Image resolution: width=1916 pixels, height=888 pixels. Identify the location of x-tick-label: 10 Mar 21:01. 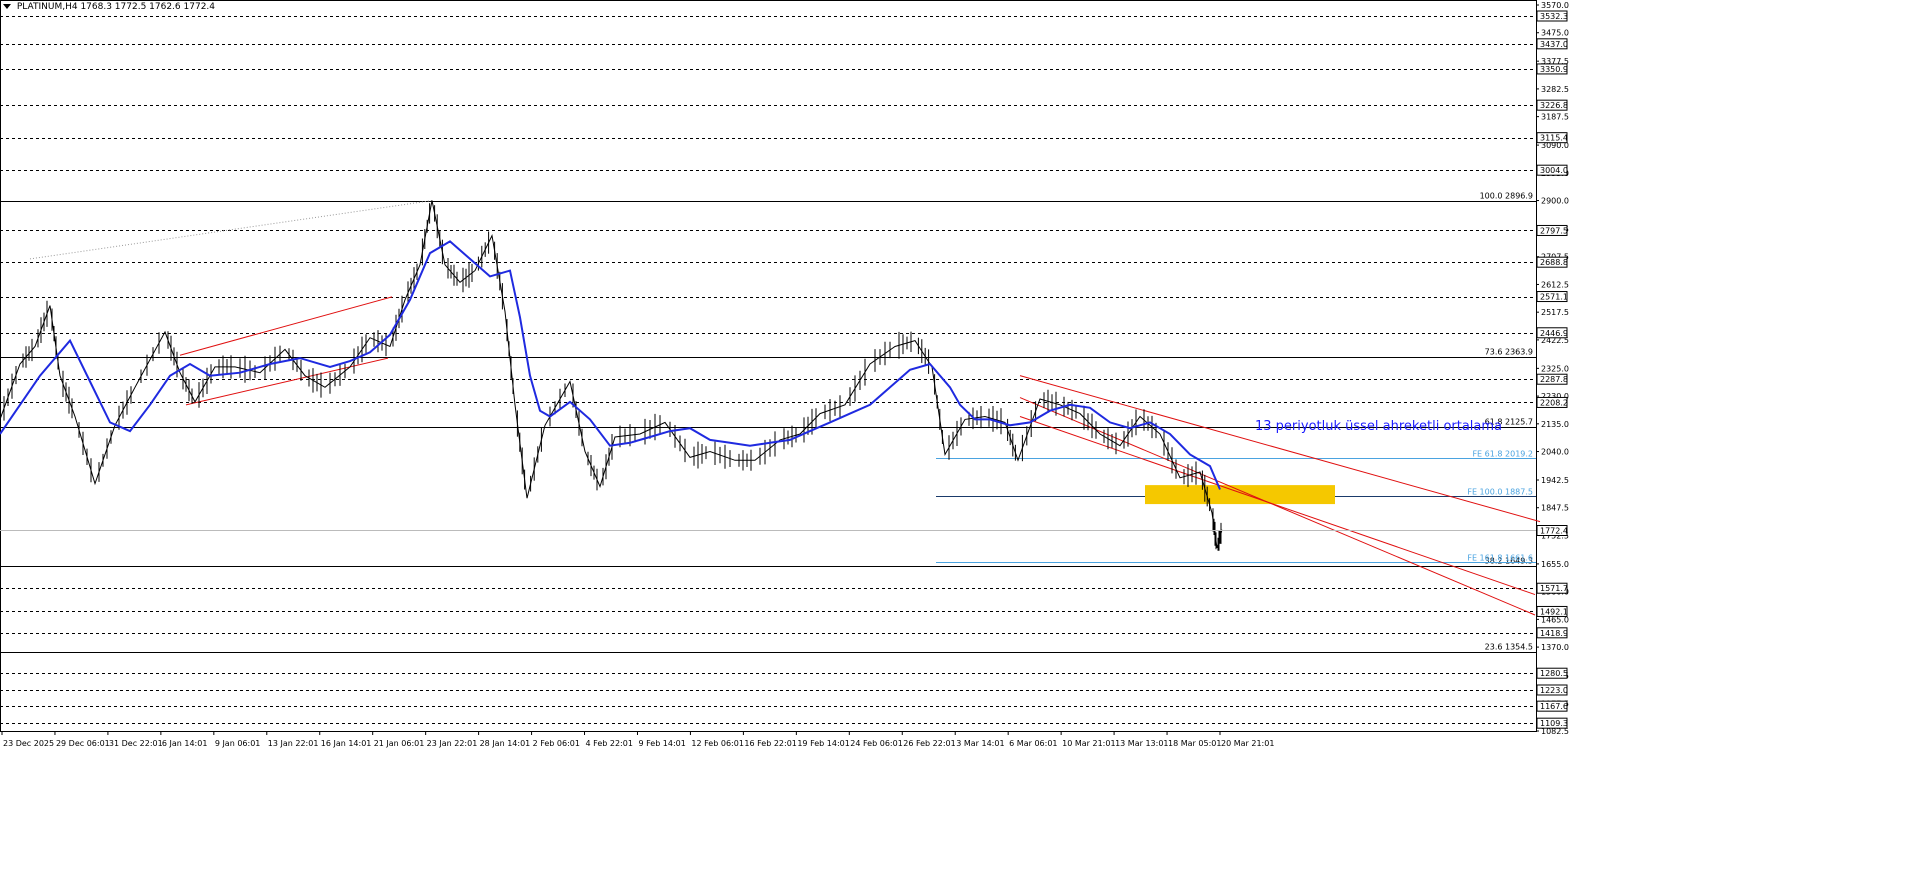
(1088, 743).